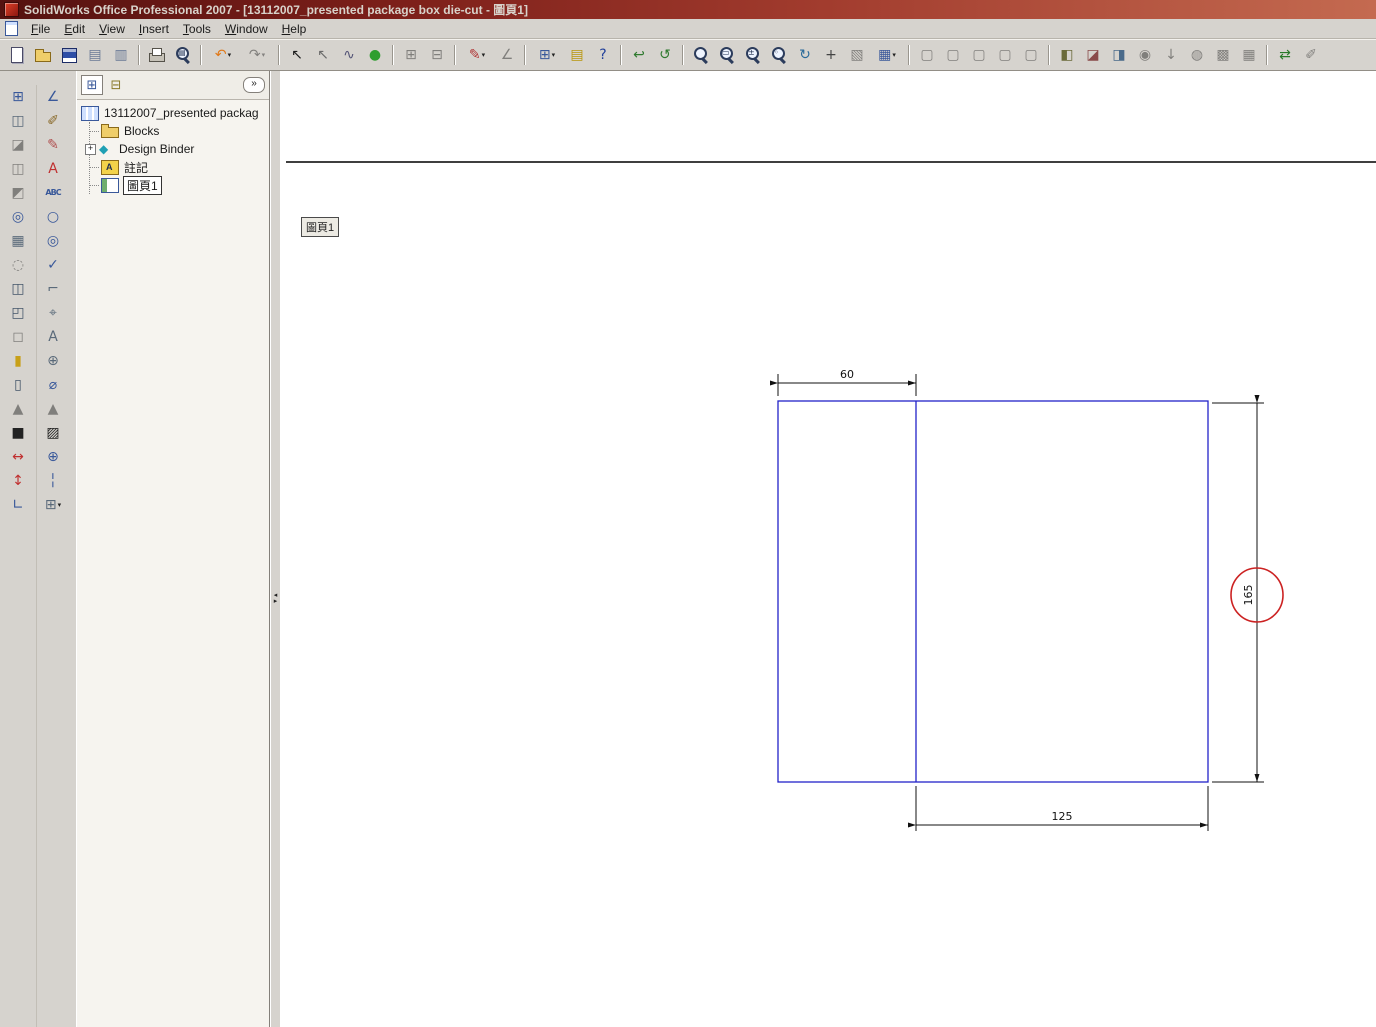 This screenshot has height=1027, width=1376. Describe the element at coordinates (53, 241) in the screenshot. I see `auto-balloon-button: ◎▾` at that location.